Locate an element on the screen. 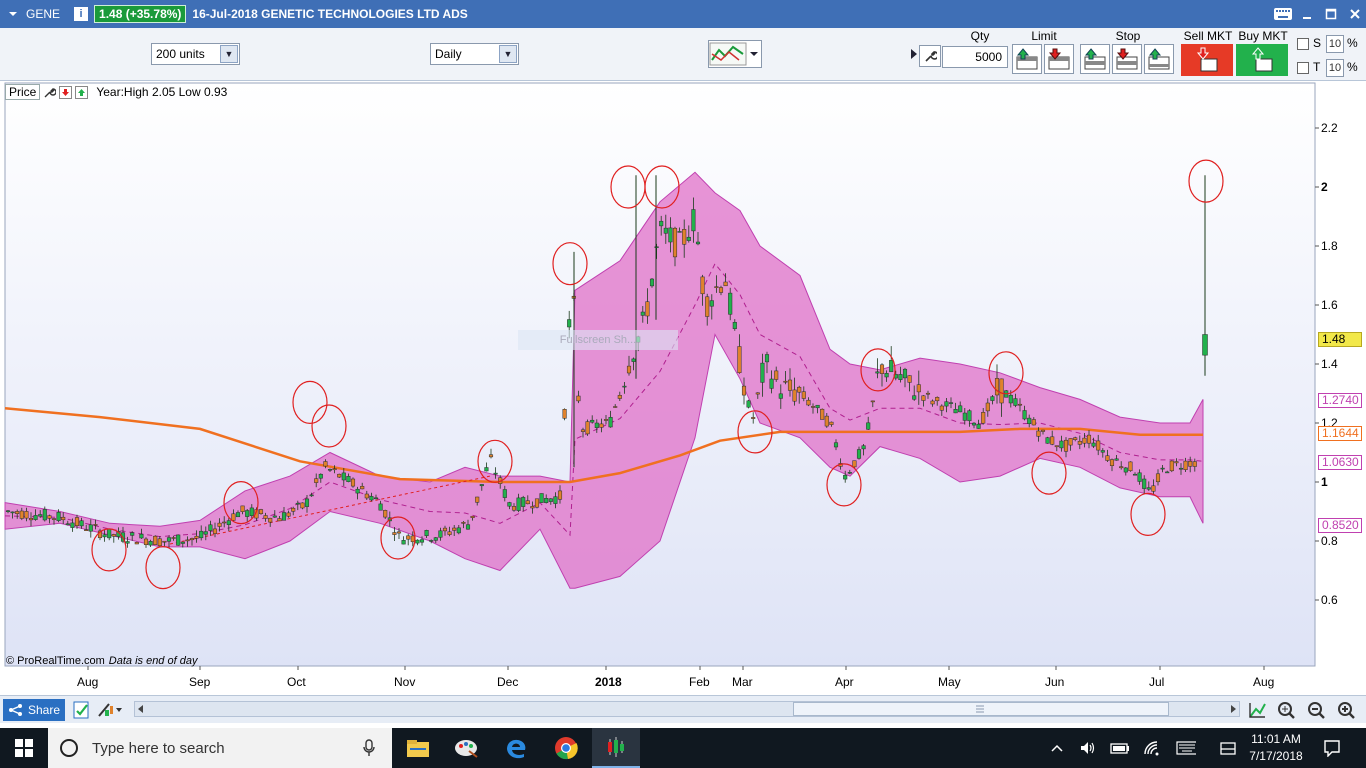 Image resolution: width=1366 pixels, height=768 pixels. x-tick-label: Jun is located at coordinates (1055, 682).